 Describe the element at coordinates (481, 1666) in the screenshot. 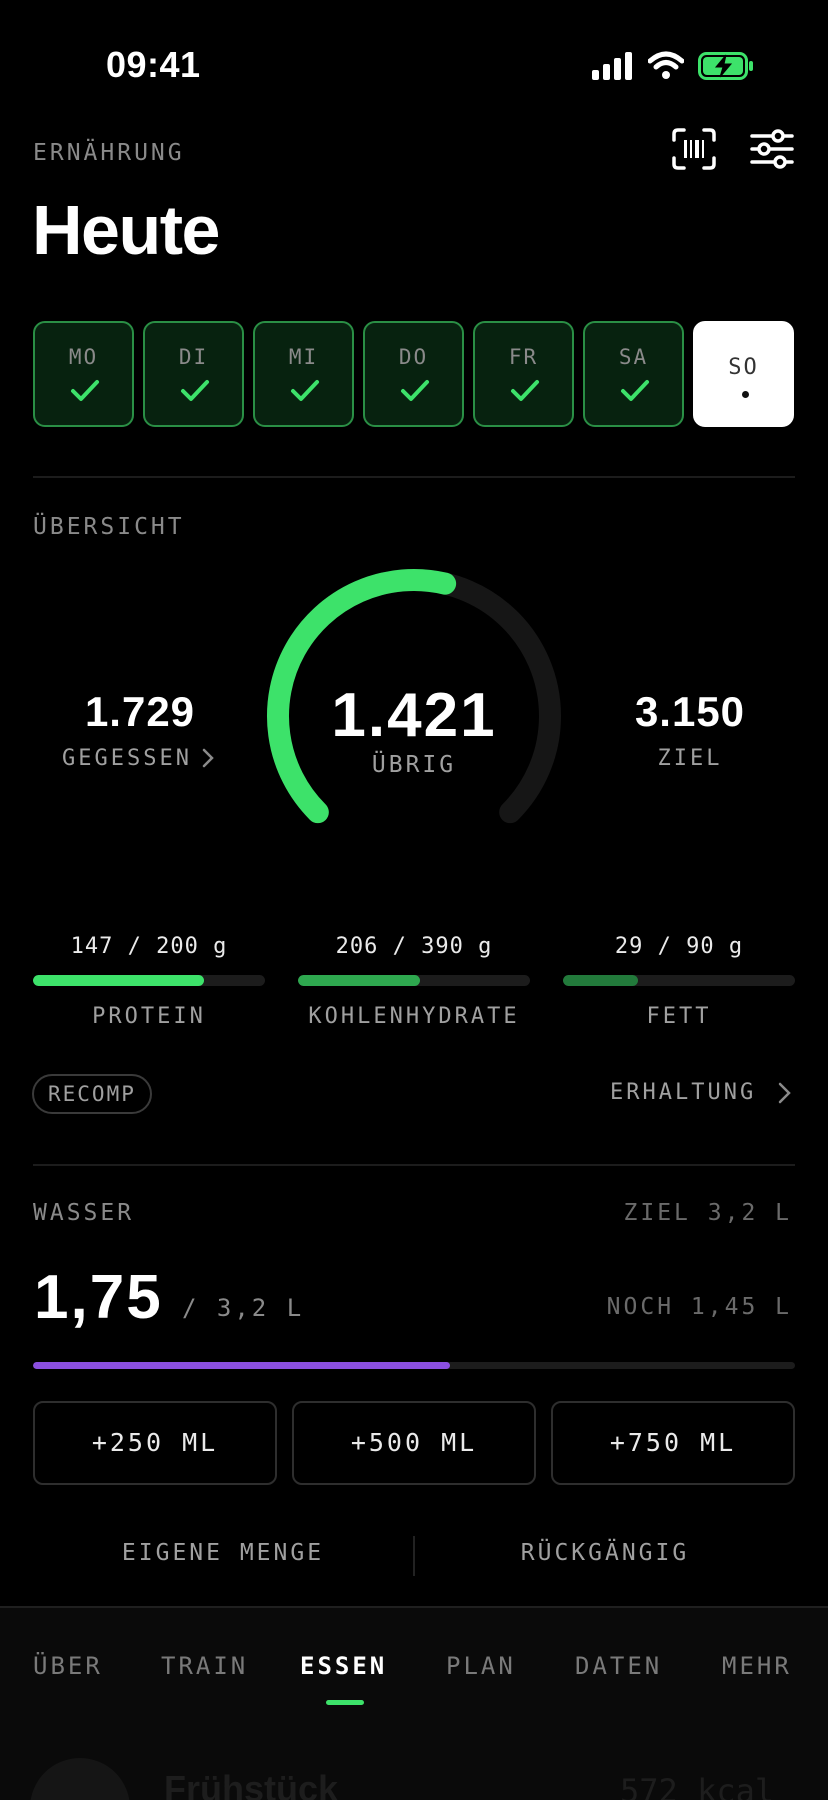

I see `tab-plan: PLAN` at that location.